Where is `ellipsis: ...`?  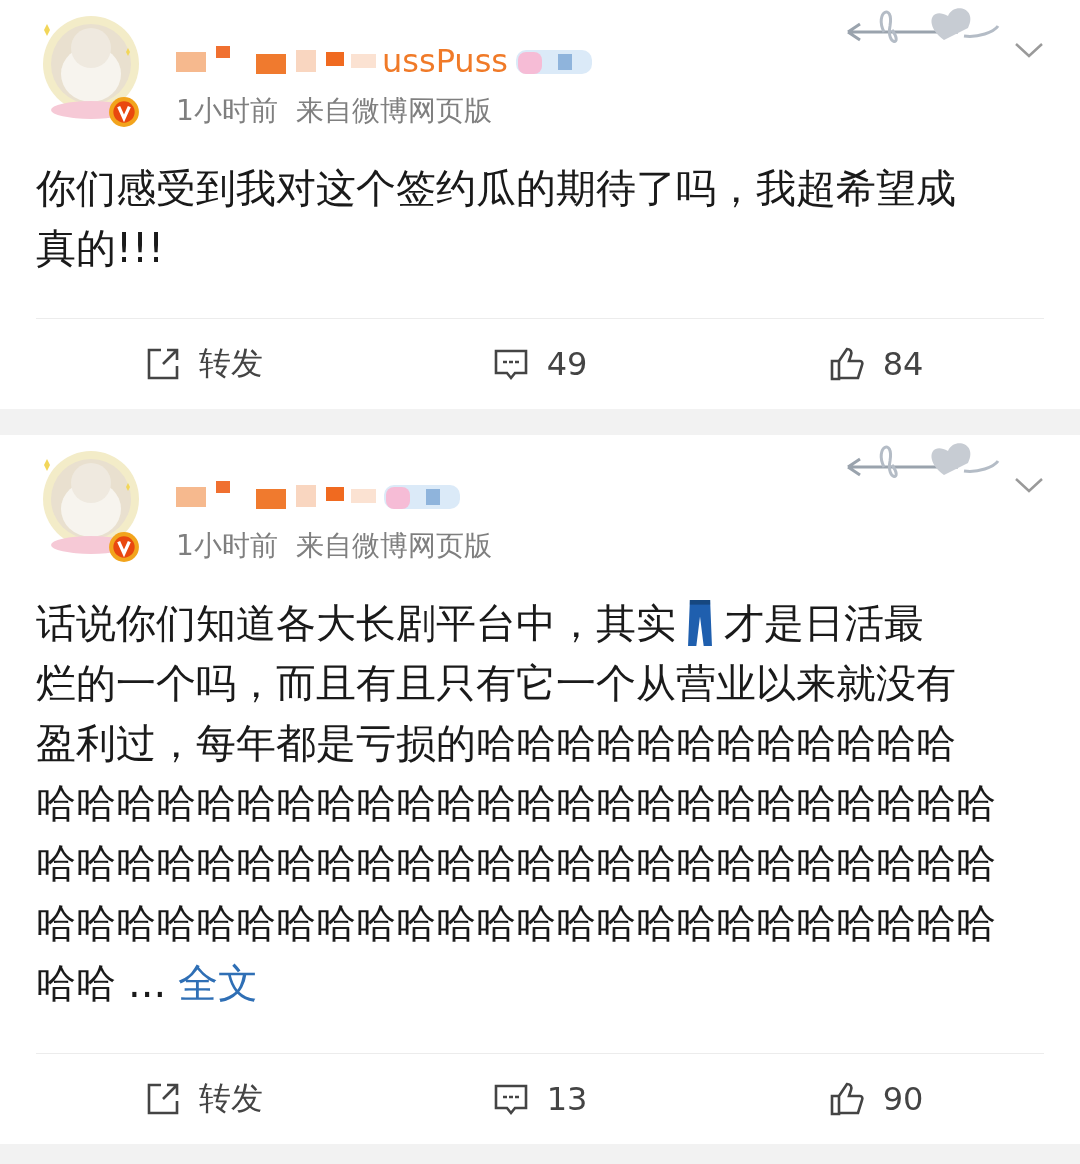 ellipsis: ... is located at coordinates (147, 983).